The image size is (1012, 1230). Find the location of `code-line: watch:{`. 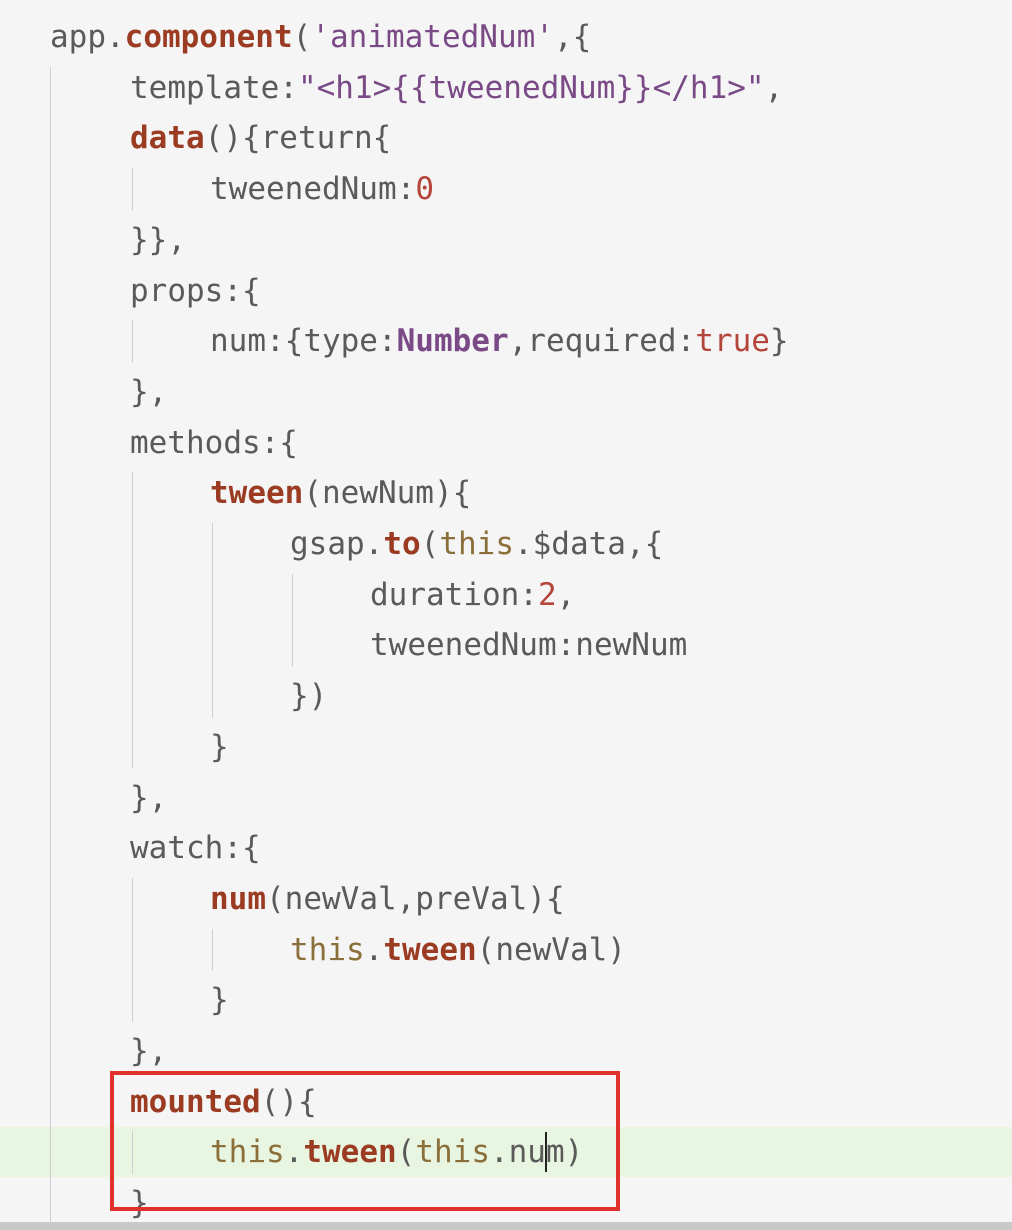

code-line: watch:{ is located at coordinates (506, 848).